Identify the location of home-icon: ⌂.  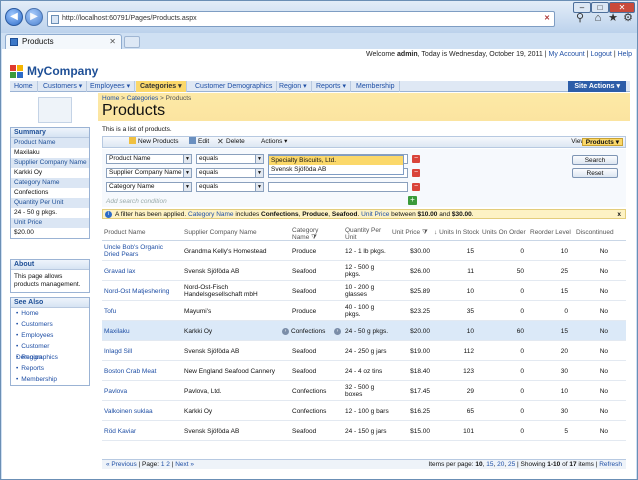
(598, 18).